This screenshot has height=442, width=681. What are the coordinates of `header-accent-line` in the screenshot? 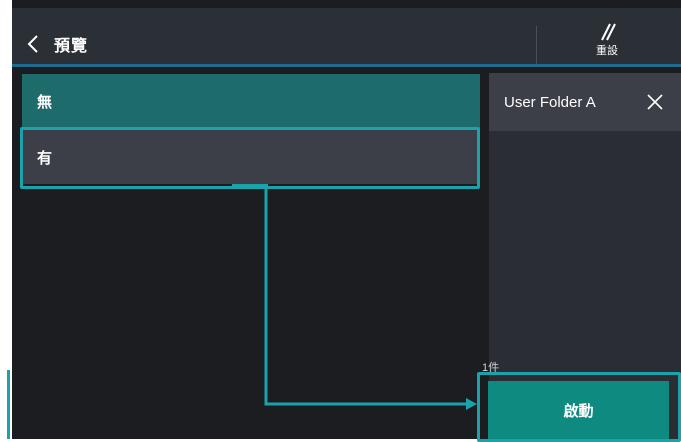 It's located at (346, 65).